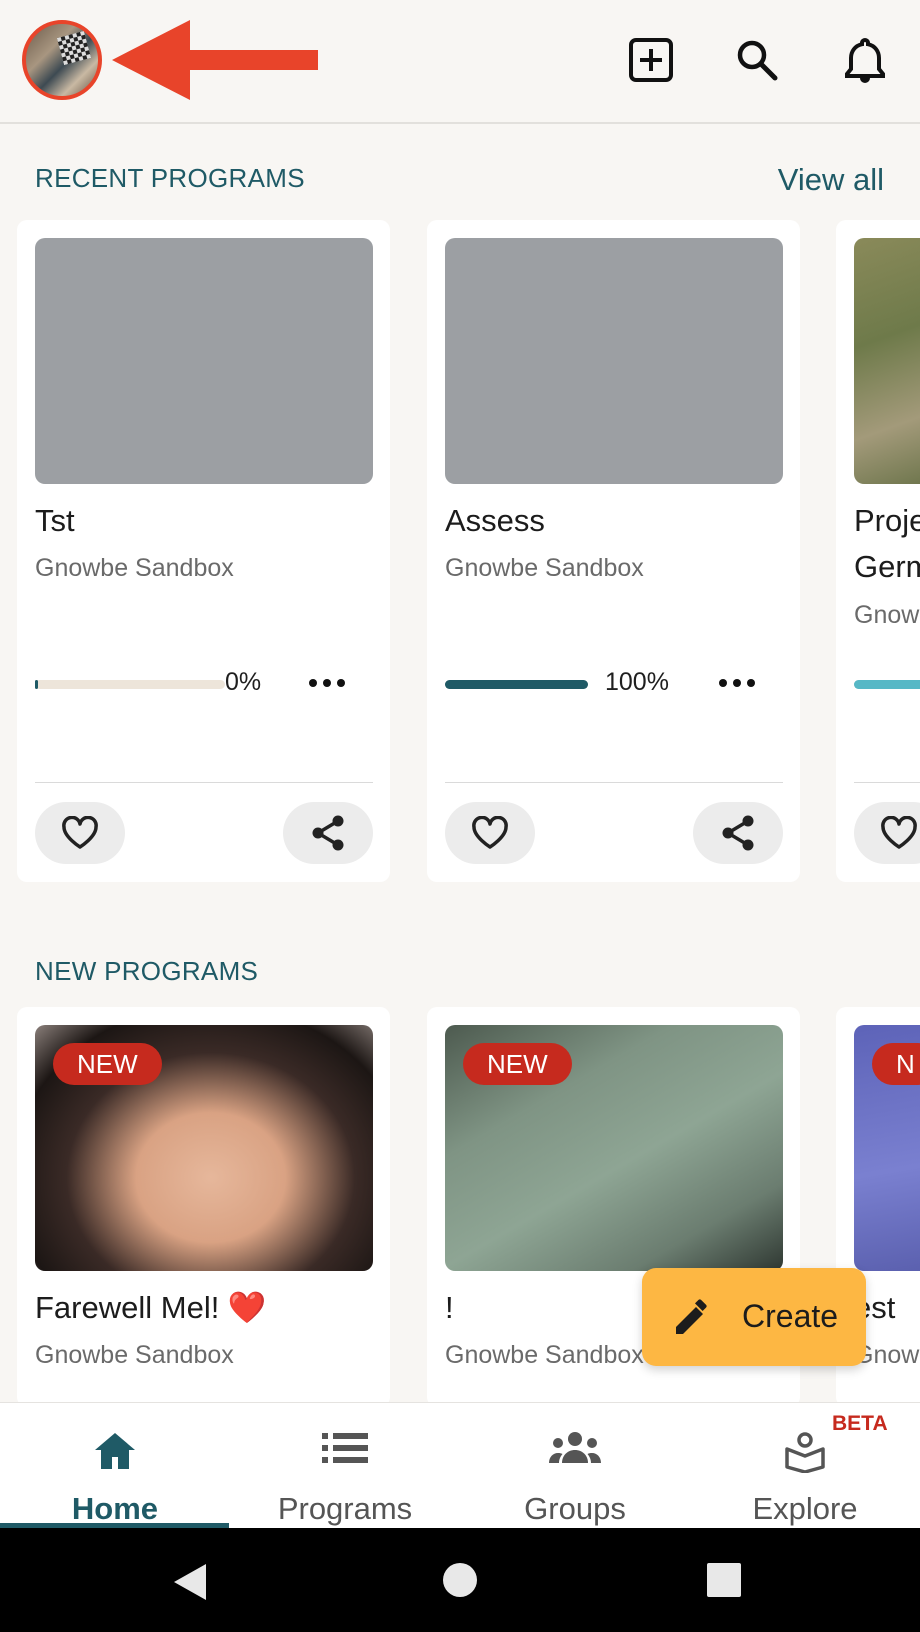  I want to click on profile-avatar, so click(62, 60).